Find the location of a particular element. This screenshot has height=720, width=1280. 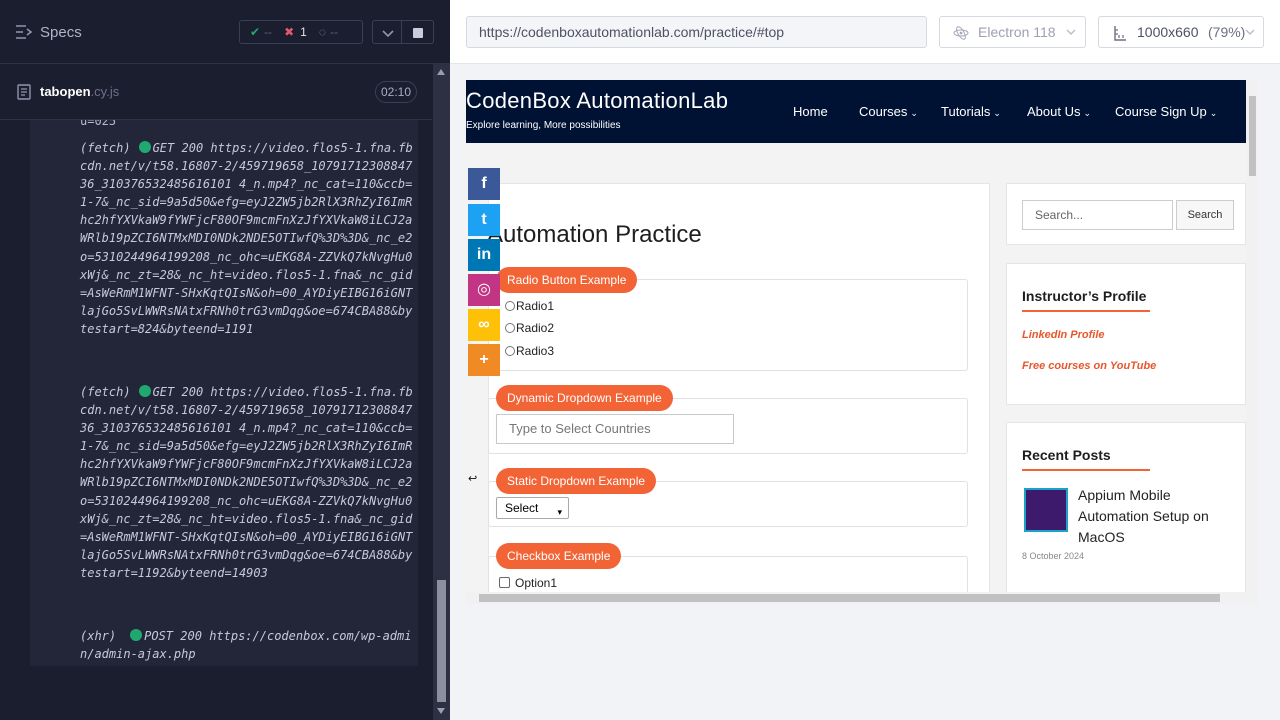

viewport-selector: 1000x660 (79%) is located at coordinates (1181, 32).